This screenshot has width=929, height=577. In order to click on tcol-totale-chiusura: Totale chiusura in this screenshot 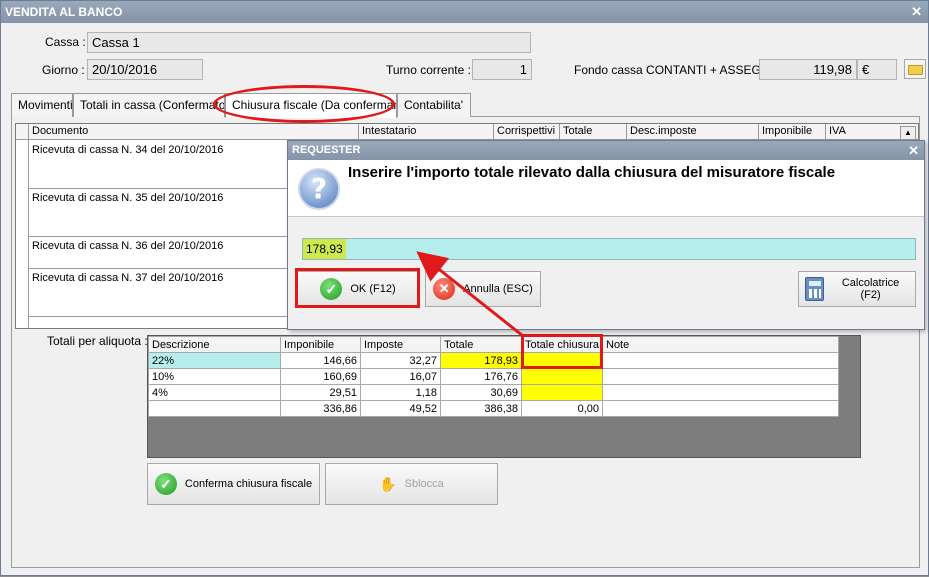, I will do `click(562, 344)`.